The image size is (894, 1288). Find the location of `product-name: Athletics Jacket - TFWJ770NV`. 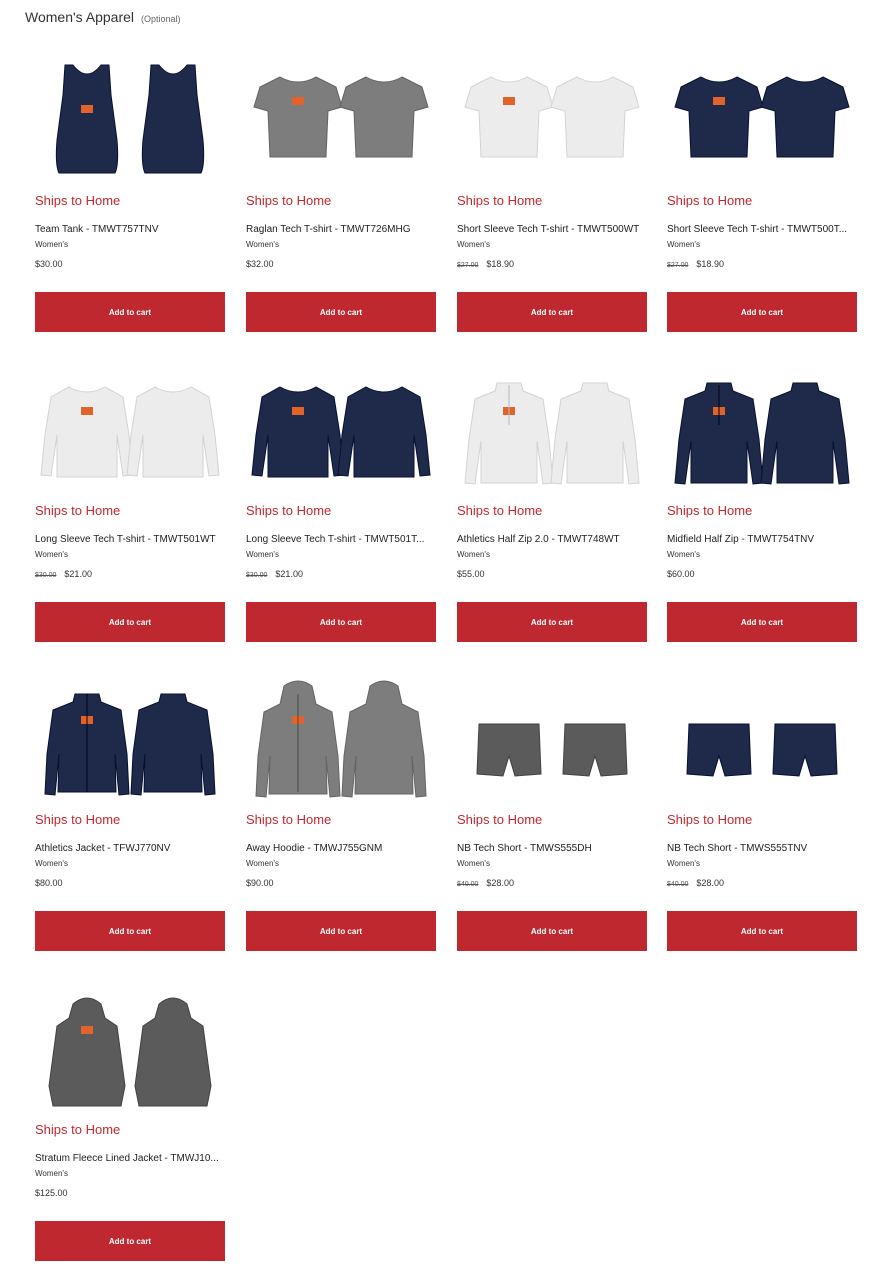

product-name: Athletics Jacket - TFWJ770NV is located at coordinates (130, 848).